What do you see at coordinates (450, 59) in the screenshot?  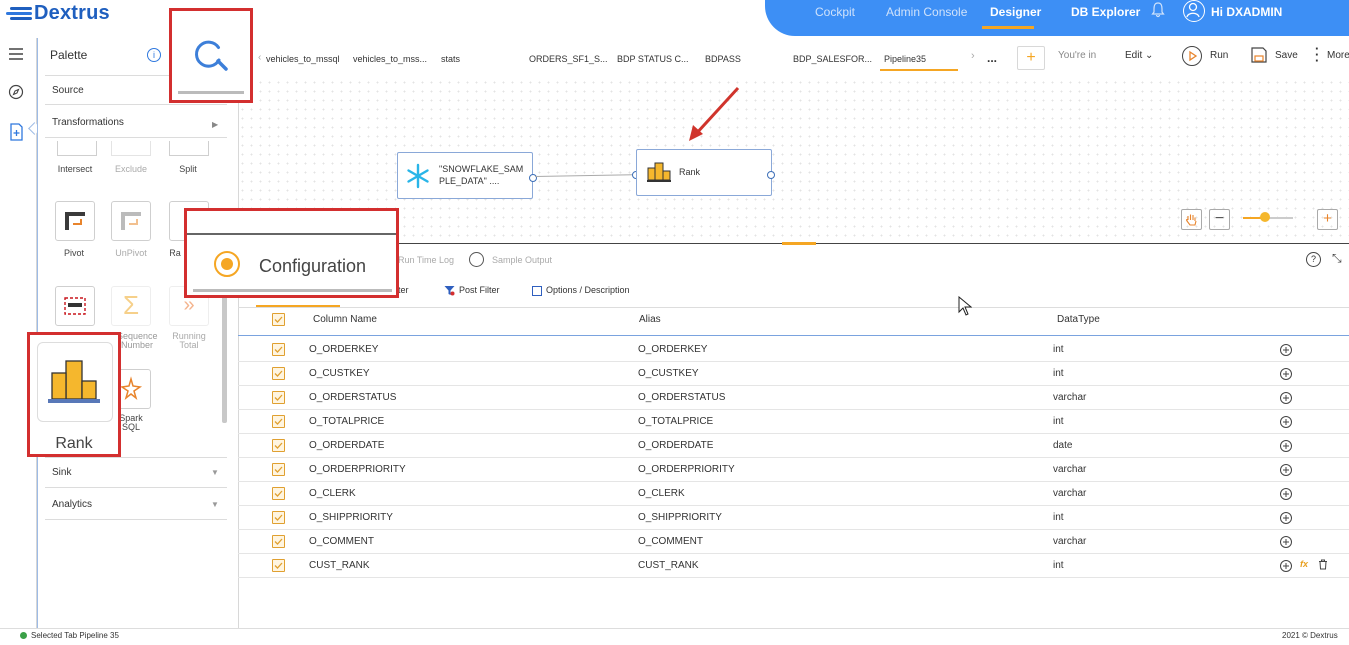 I see `tab-stats: stats` at bounding box center [450, 59].